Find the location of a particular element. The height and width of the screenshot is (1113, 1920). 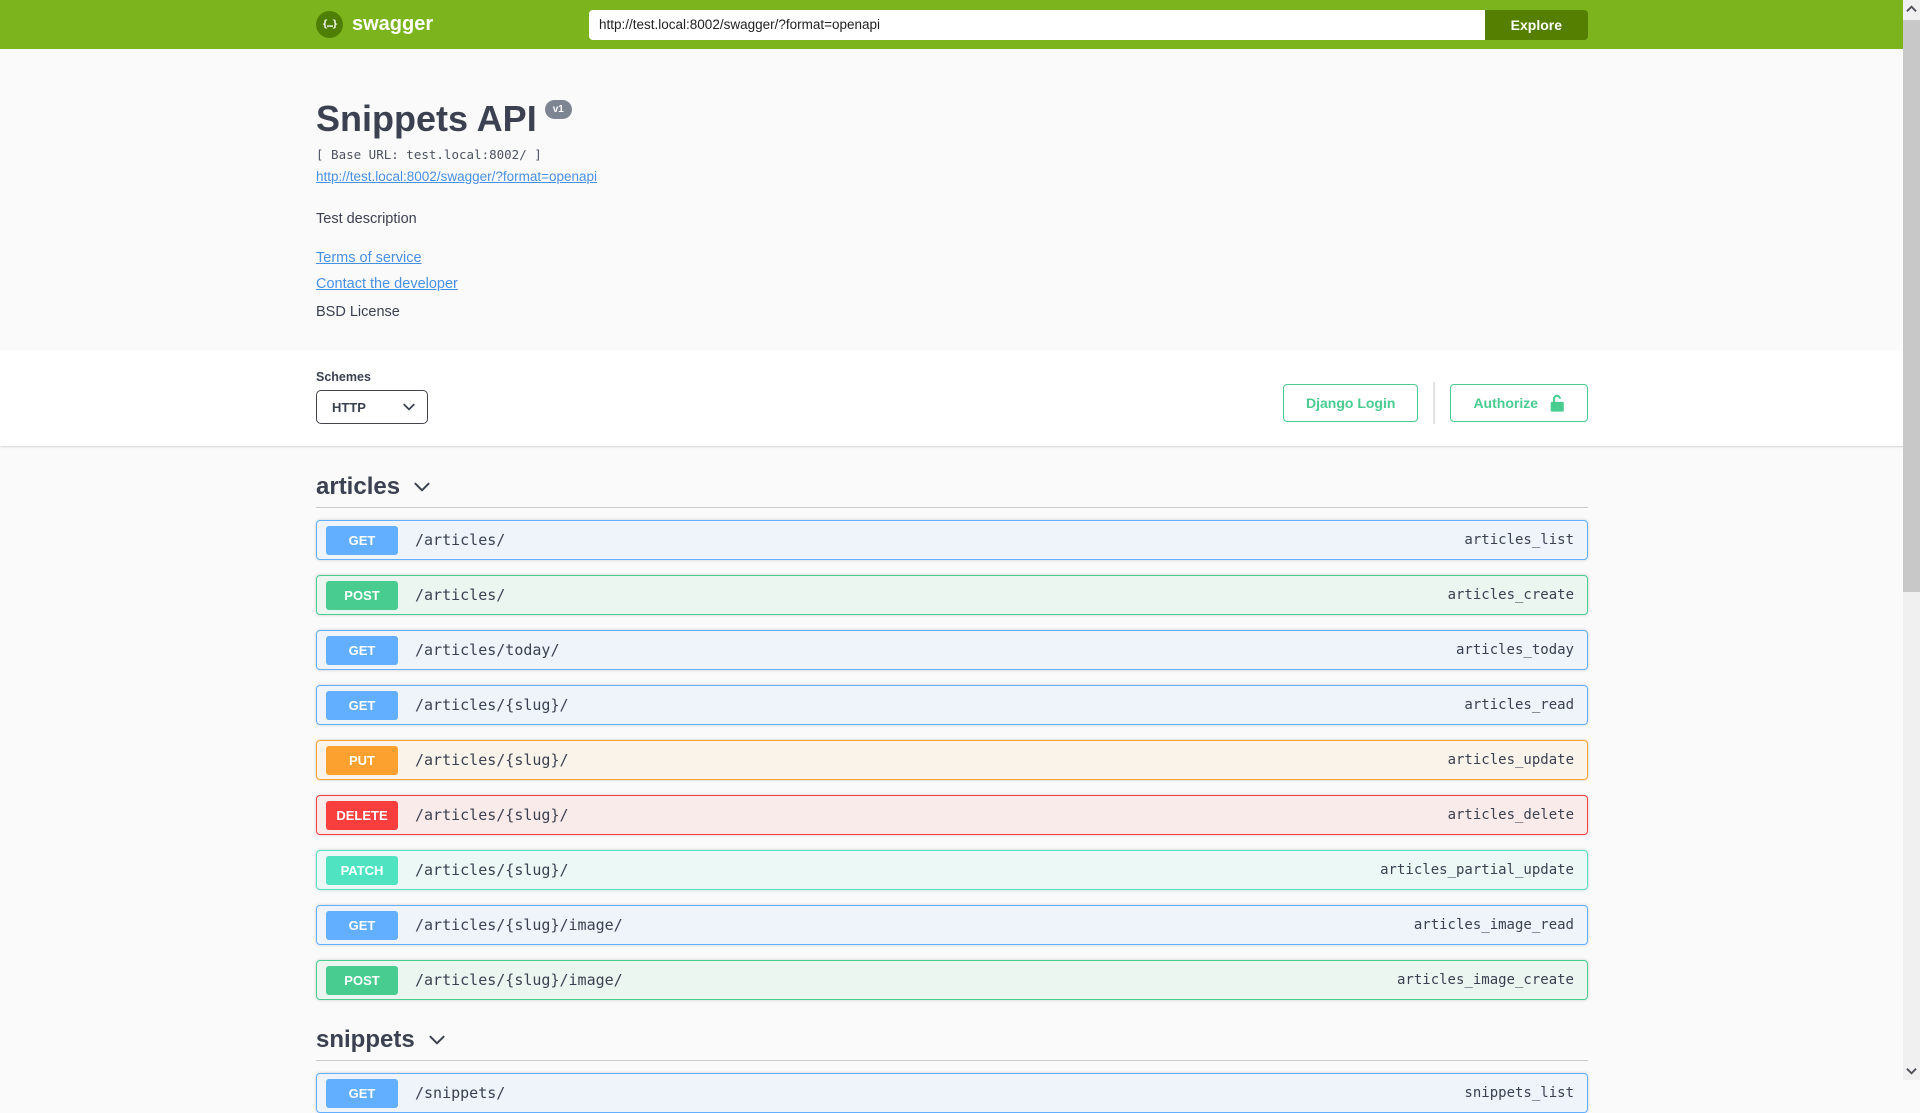

django-login-label: Django Login is located at coordinates (1351, 403).